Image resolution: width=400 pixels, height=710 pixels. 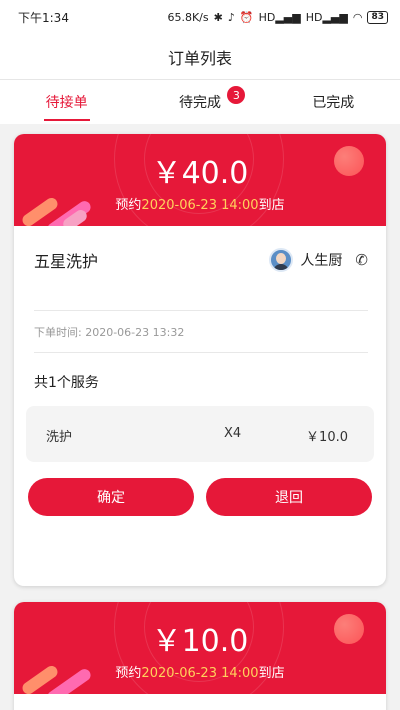 I want to click on order-card: ￥10.0 预约2020-06-23 14:00到店, so click(x=200, y=656).